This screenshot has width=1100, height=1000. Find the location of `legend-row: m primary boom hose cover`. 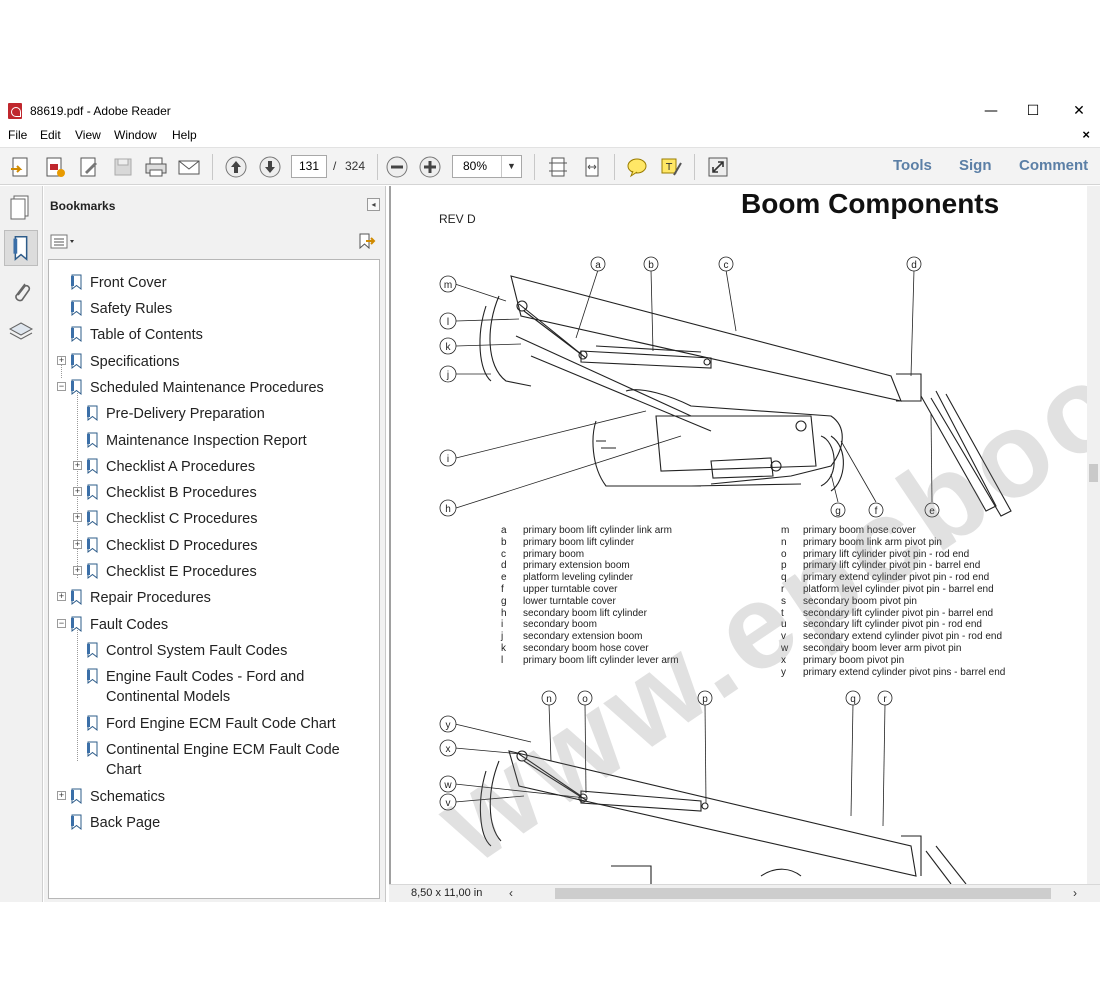

legend-row: m primary boom hose cover is located at coordinates (893, 531).